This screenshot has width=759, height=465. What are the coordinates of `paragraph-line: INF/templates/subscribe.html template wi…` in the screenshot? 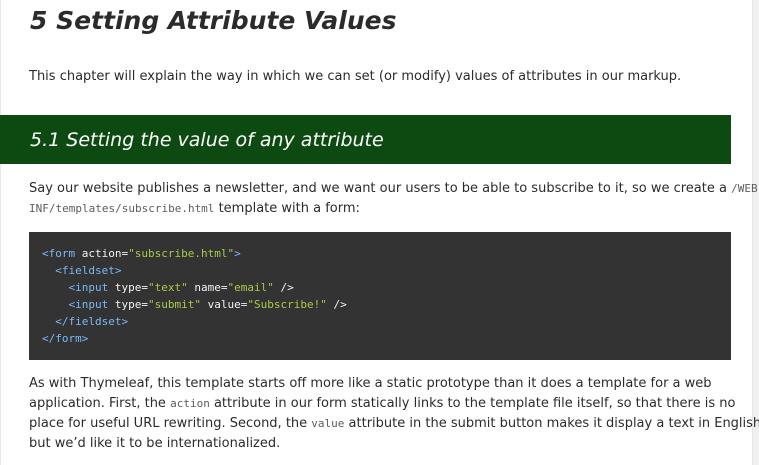 It's located at (379, 209).